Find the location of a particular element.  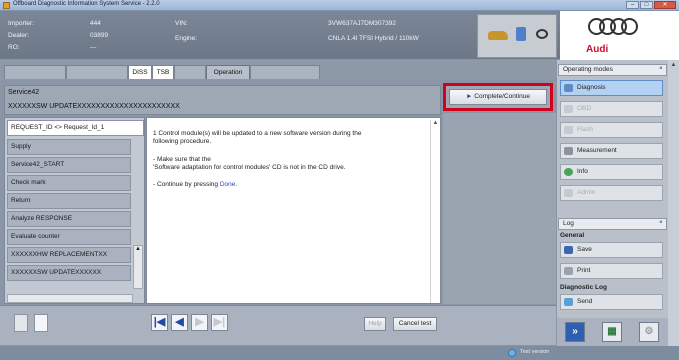

grid-icon: ▦ is located at coordinates (612, 332).